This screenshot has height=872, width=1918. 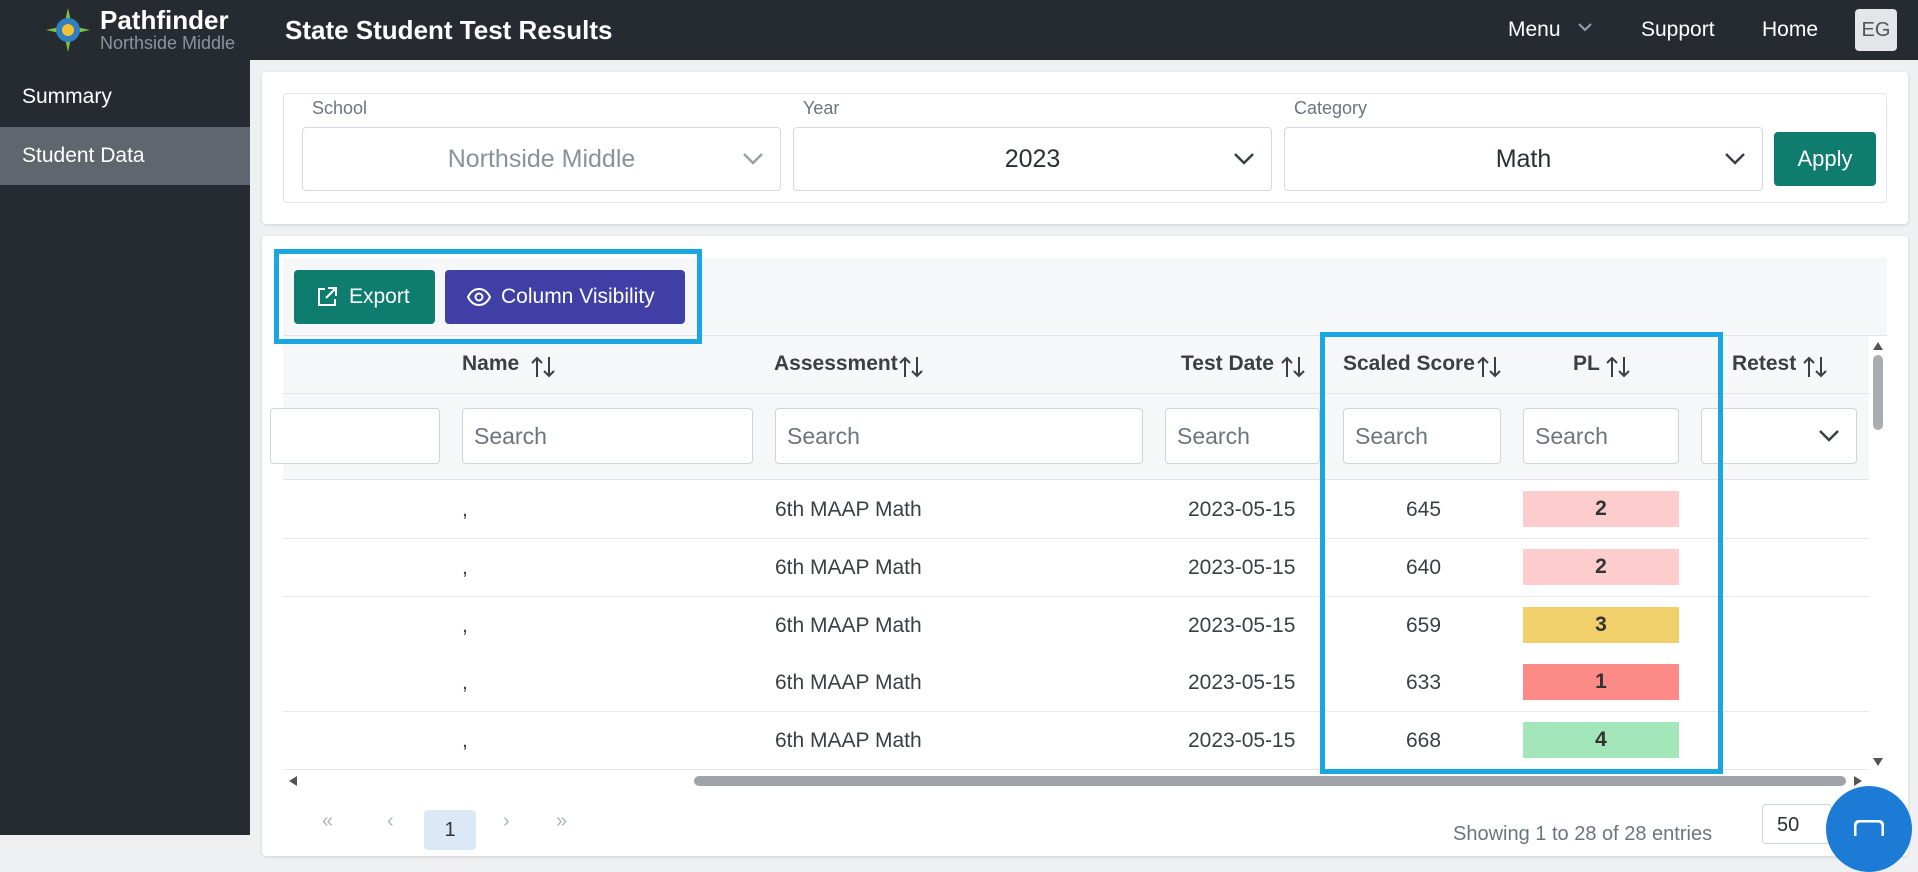 I want to click on category-select: Math, so click(x=1523, y=159).